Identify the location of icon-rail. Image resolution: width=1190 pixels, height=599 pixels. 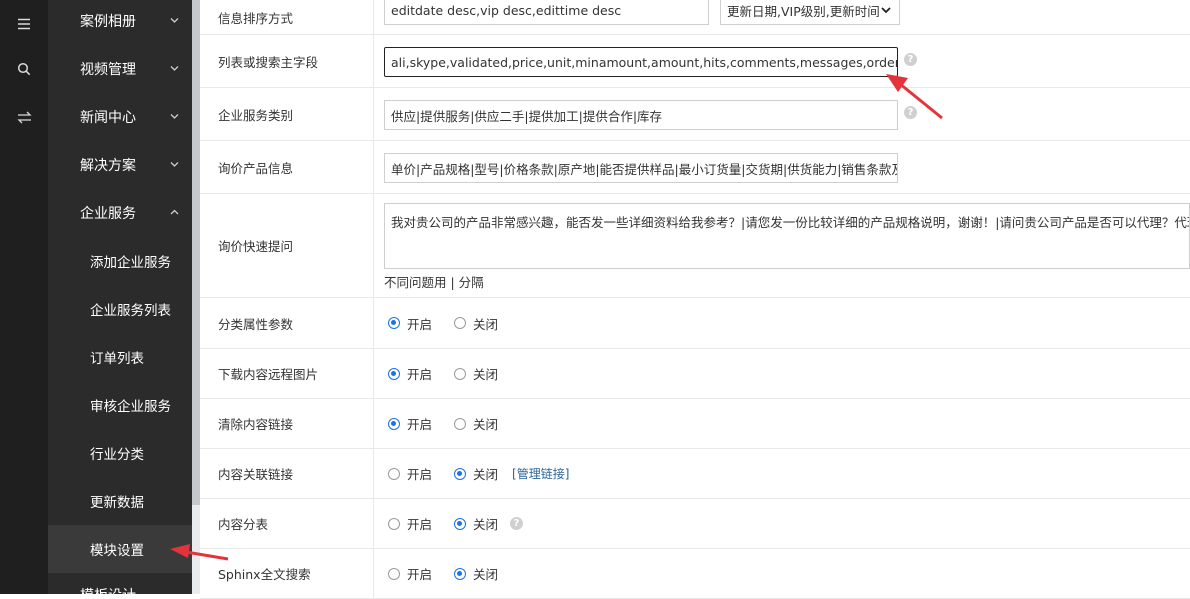
(24, 297).